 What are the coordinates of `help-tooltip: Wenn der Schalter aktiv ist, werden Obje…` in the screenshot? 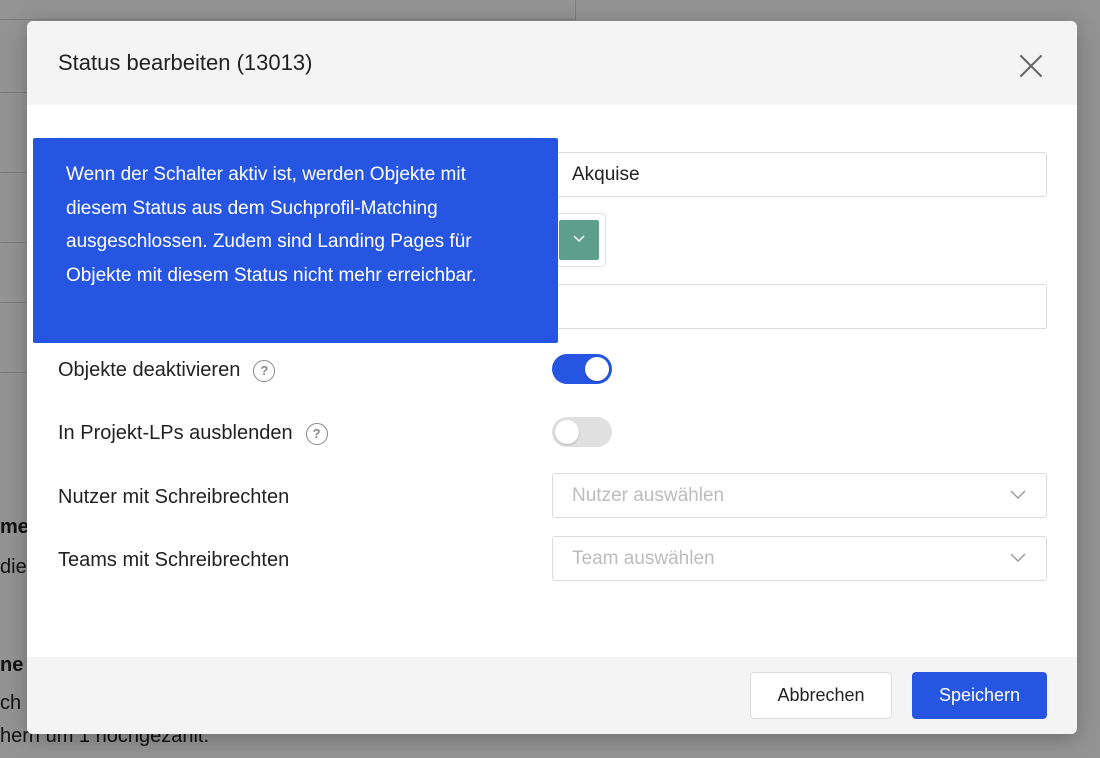 It's located at (295, 240).